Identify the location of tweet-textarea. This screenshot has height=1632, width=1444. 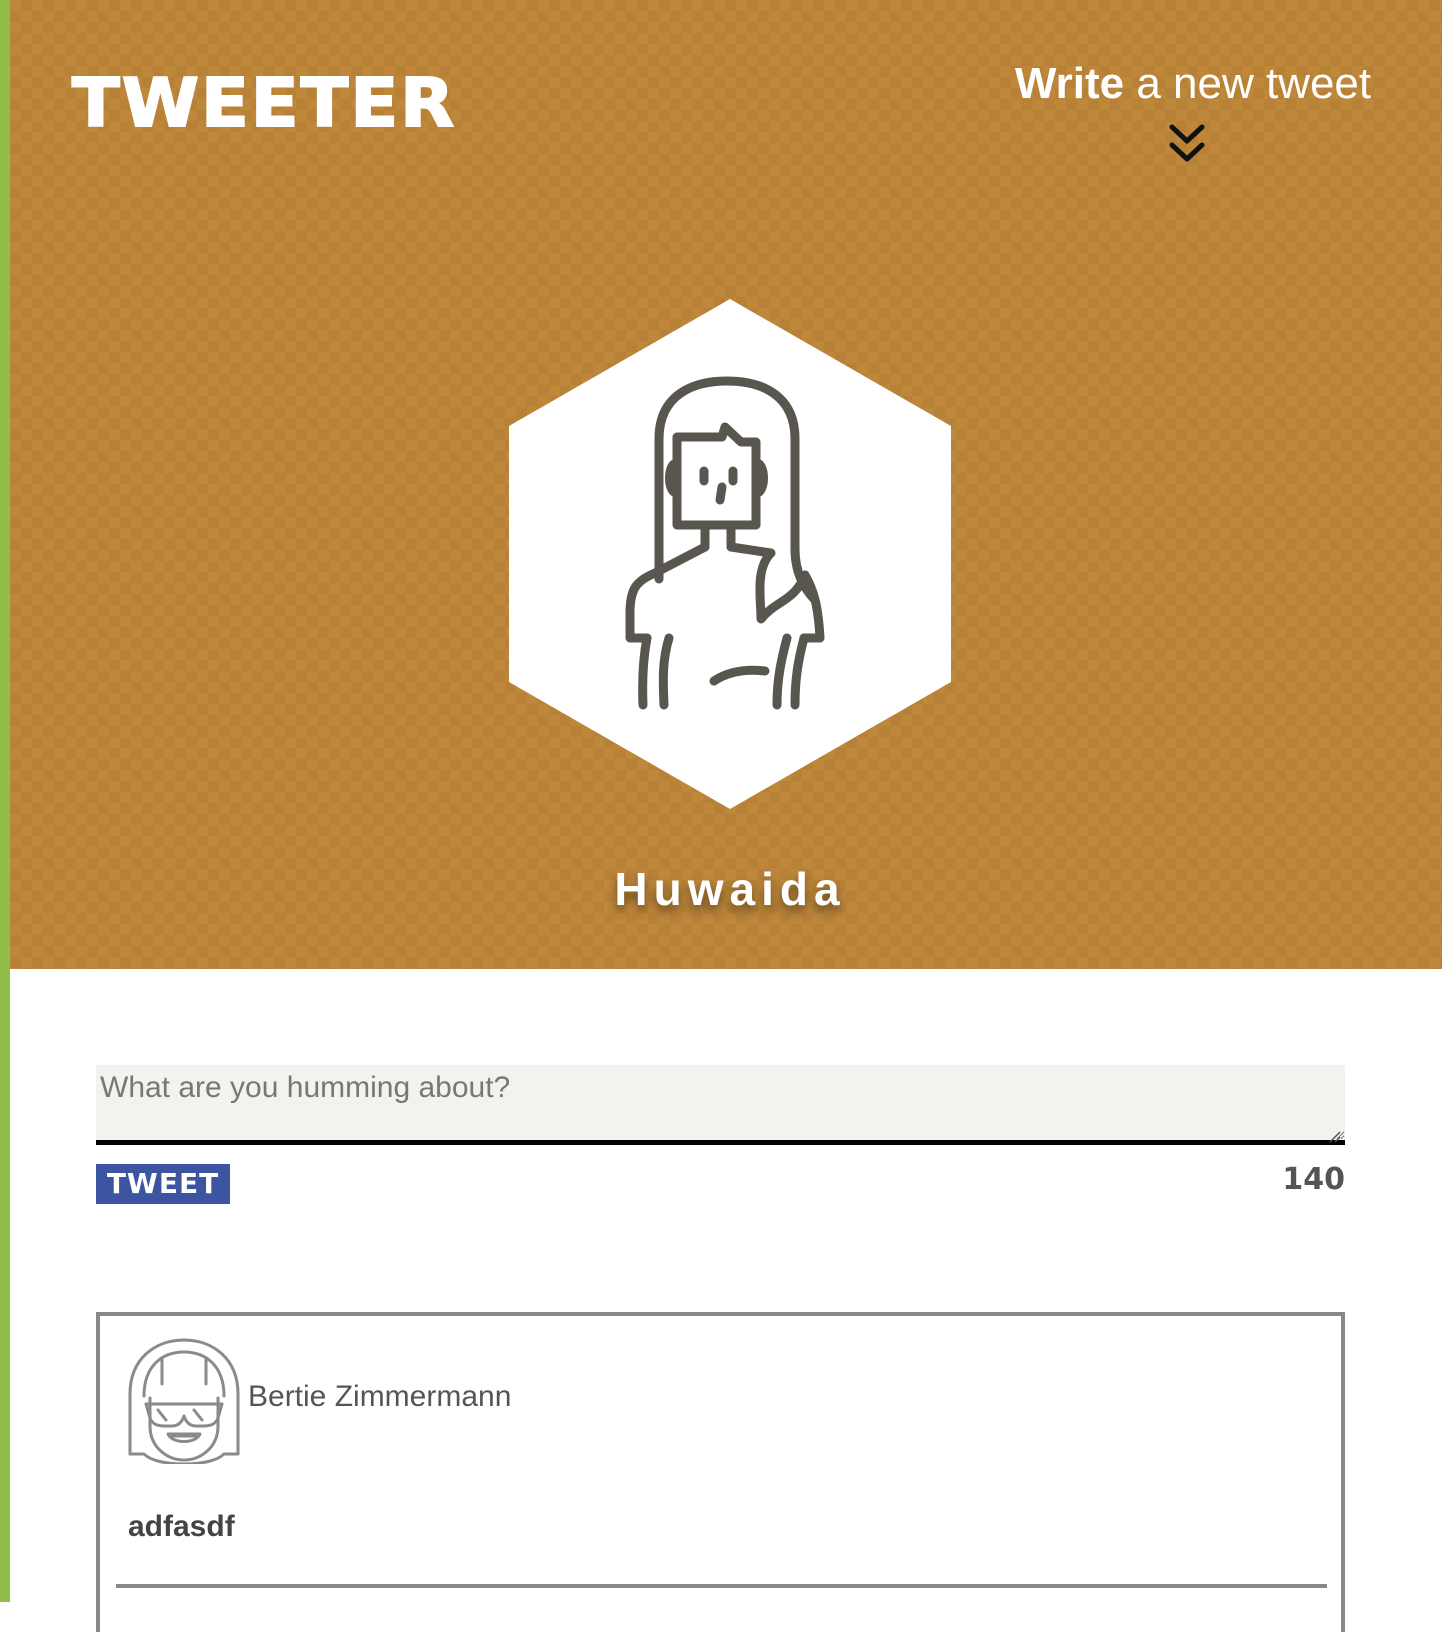
(720, 1105).